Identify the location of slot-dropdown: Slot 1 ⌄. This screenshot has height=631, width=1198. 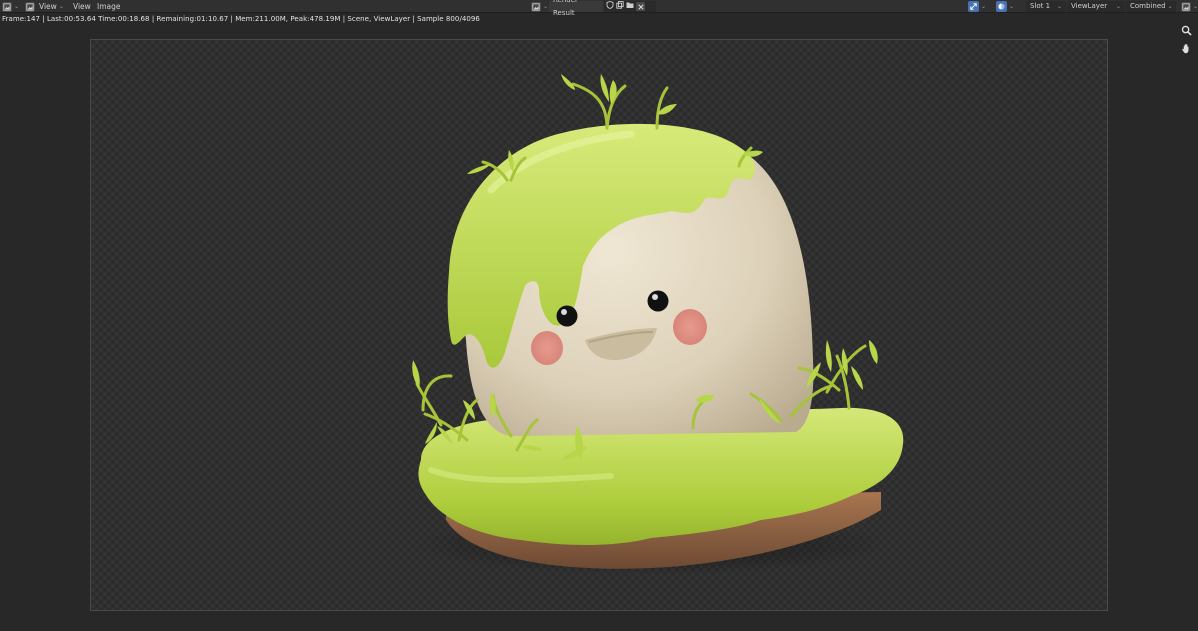
(1046, 6).